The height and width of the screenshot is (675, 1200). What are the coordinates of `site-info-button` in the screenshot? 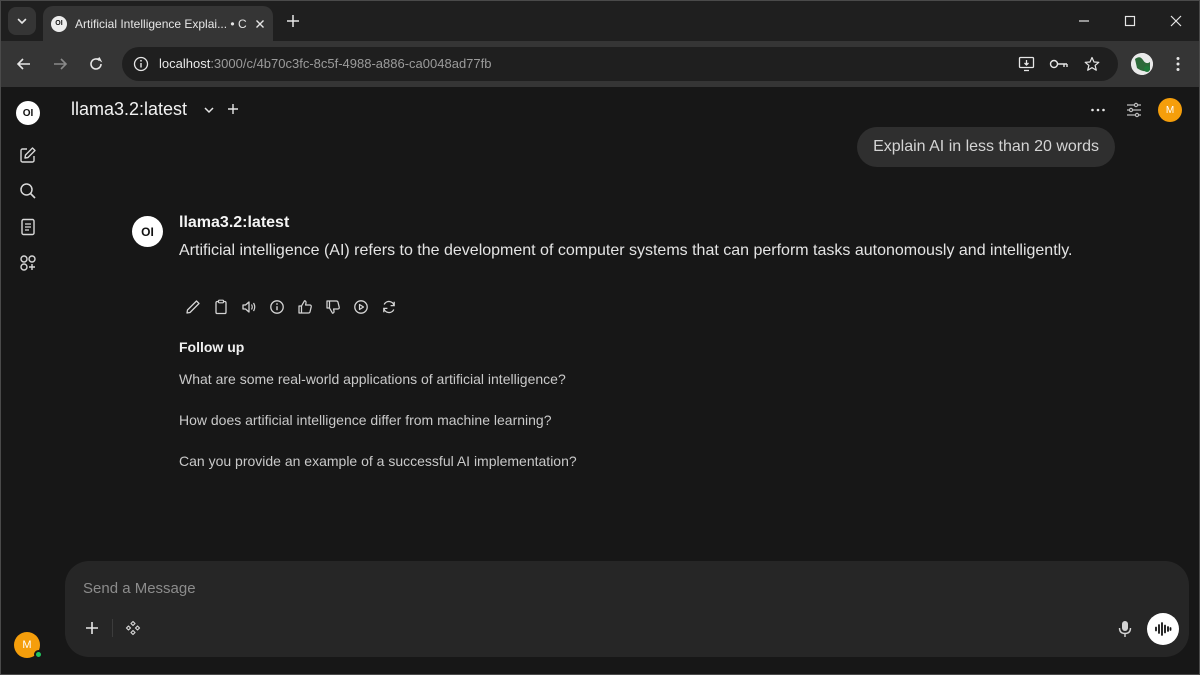 It's located at (141, 64).